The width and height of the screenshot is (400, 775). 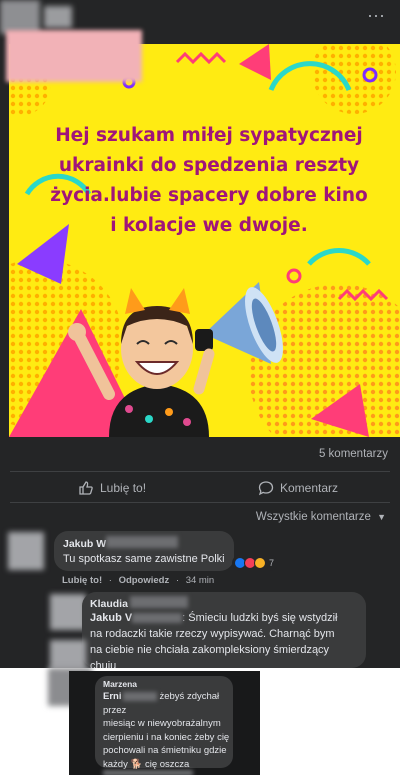 I want to click on comment-sort-label: Wszystkie komentarze, so click(x=313, y=517).